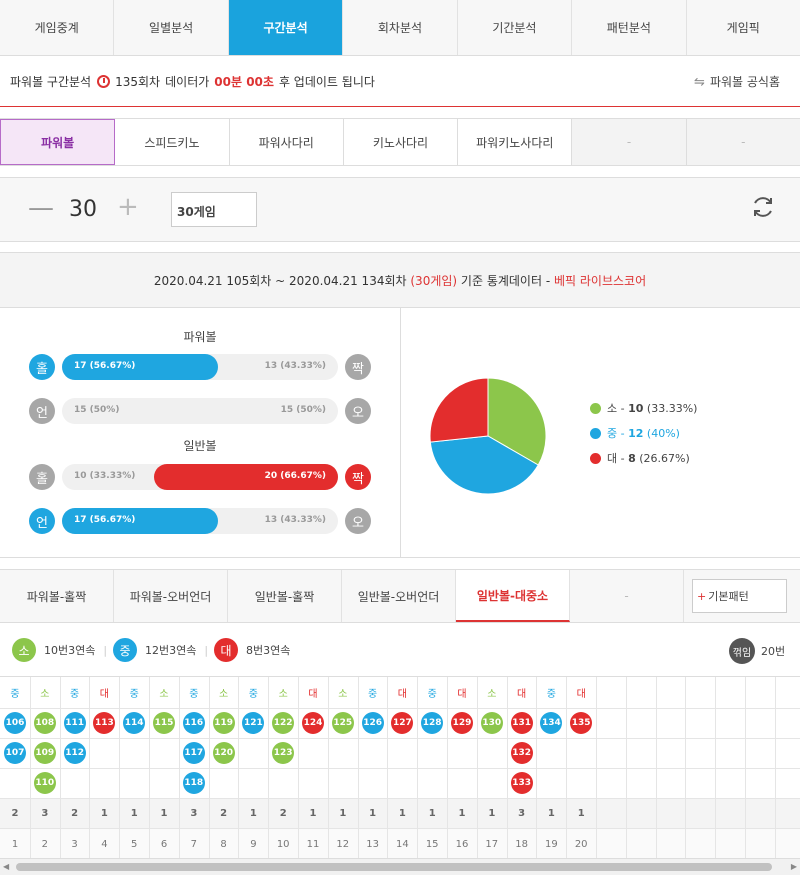 Image resolution: width=800 pixels, height=875 pixels. Describe the element at coordinates (462, 723) in the screenshot. I see `round-ball: 129` at that location.